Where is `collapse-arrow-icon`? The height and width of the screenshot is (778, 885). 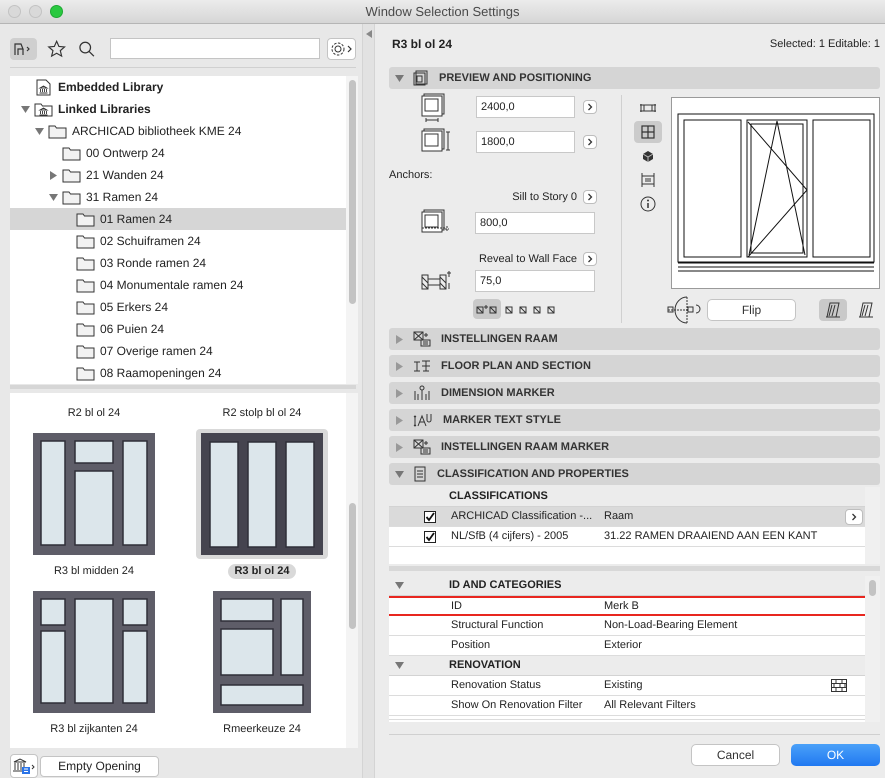
collapse-arrow-icon is located at coordinates (369, 34).